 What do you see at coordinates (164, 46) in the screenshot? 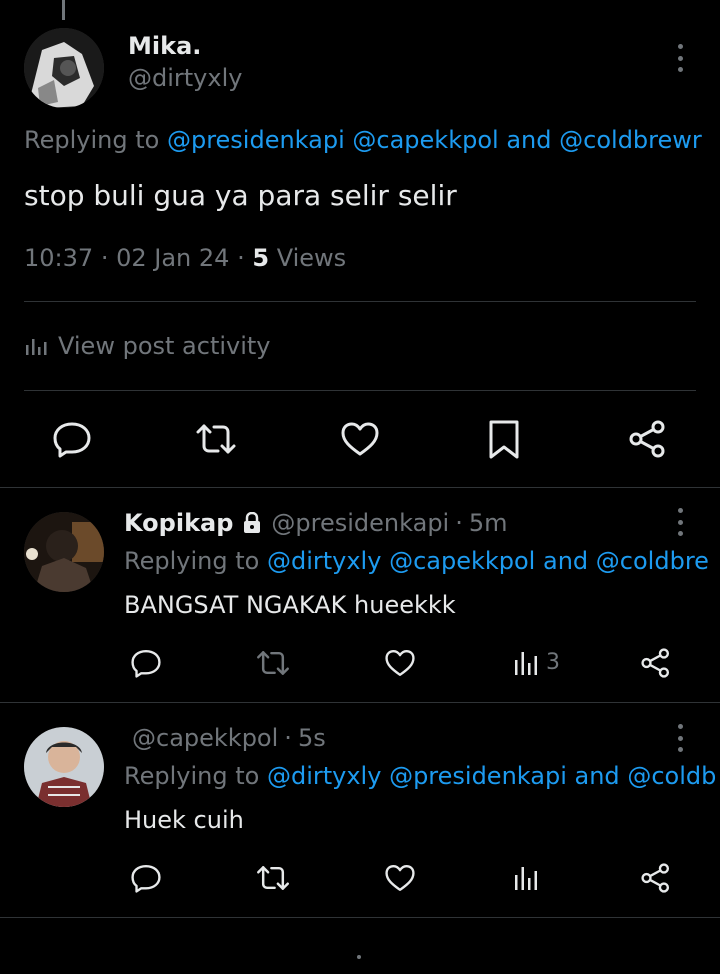
I see `display-name: Mika.` at bounding box center [164, 46].